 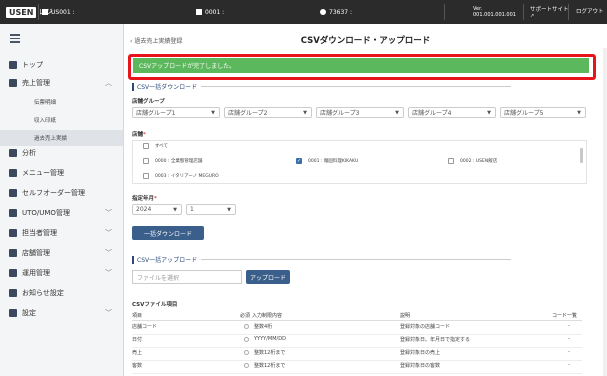 What do you see at coordinates (13, 233) in the screenshot?
I see `staff-icon` at bounding box center [13, 233].